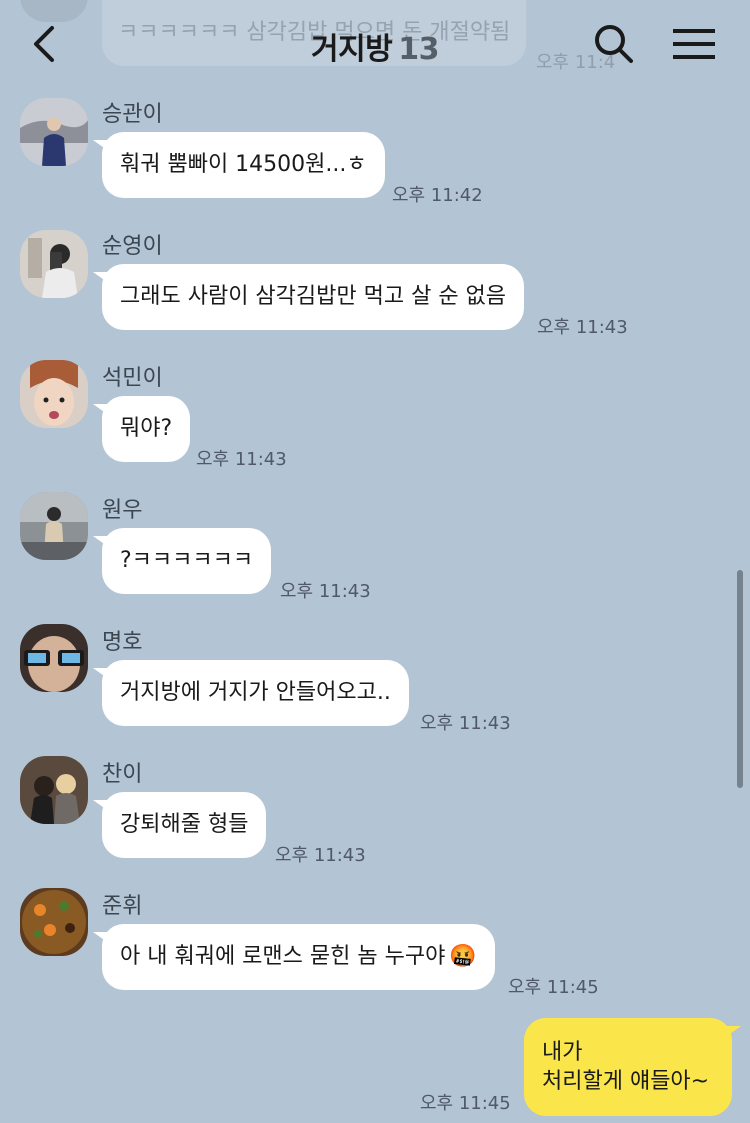 This screenshot has height=1123, width=750. I want to click on menu-button, so click(694, 44).